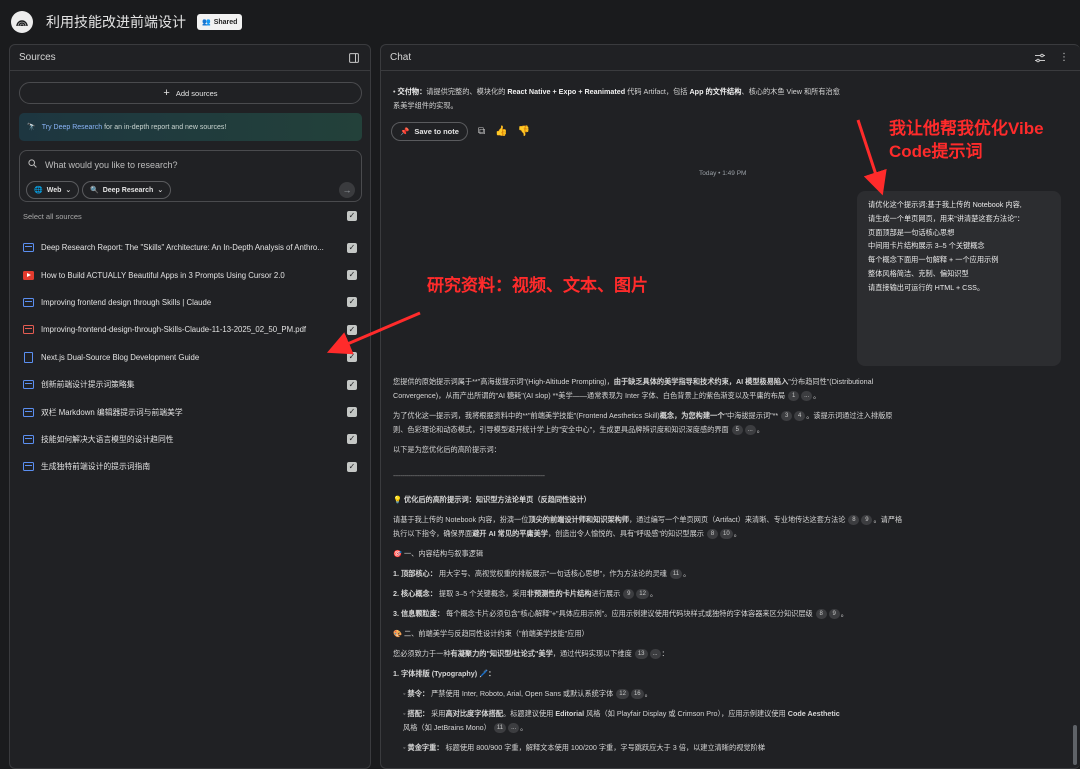 Image resolution: width=1080 pixels, height=769 pixels. I want to click on select-all-row: Select all sources ✓, so click(190, 216).